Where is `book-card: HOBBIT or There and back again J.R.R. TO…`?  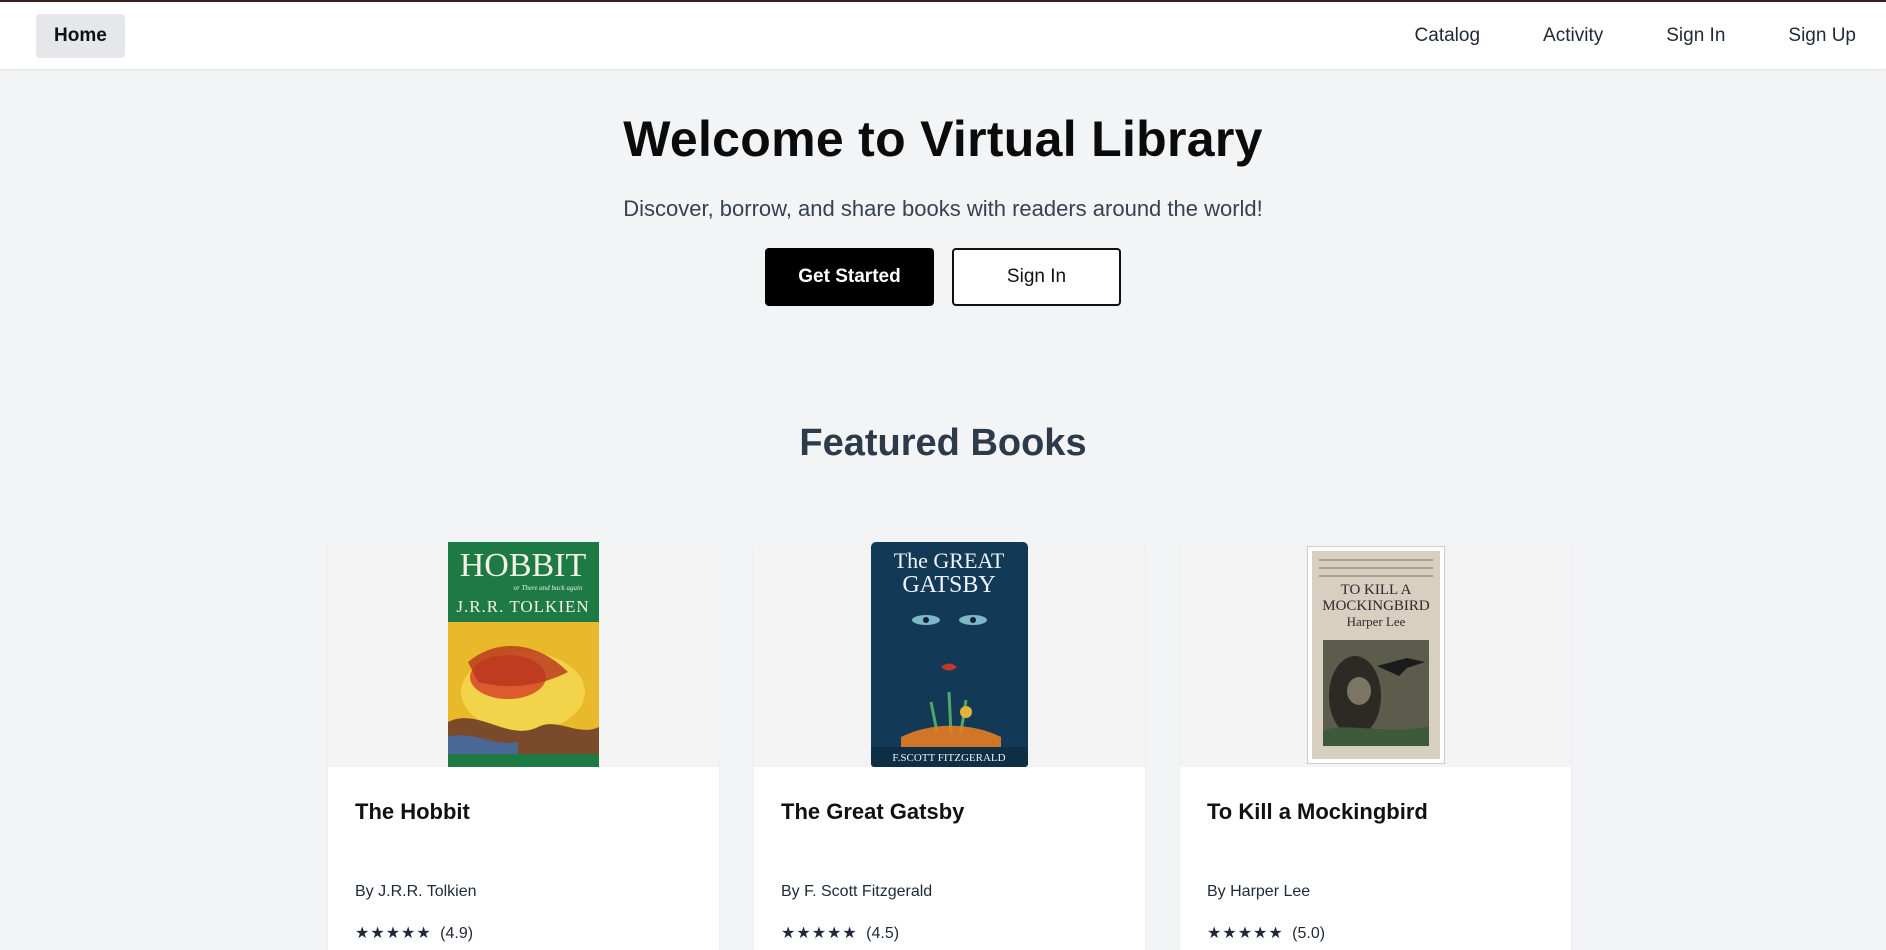
book-card: HOBBIT or There and back again J.R.R. TO… is located at coordinates (523, 746).